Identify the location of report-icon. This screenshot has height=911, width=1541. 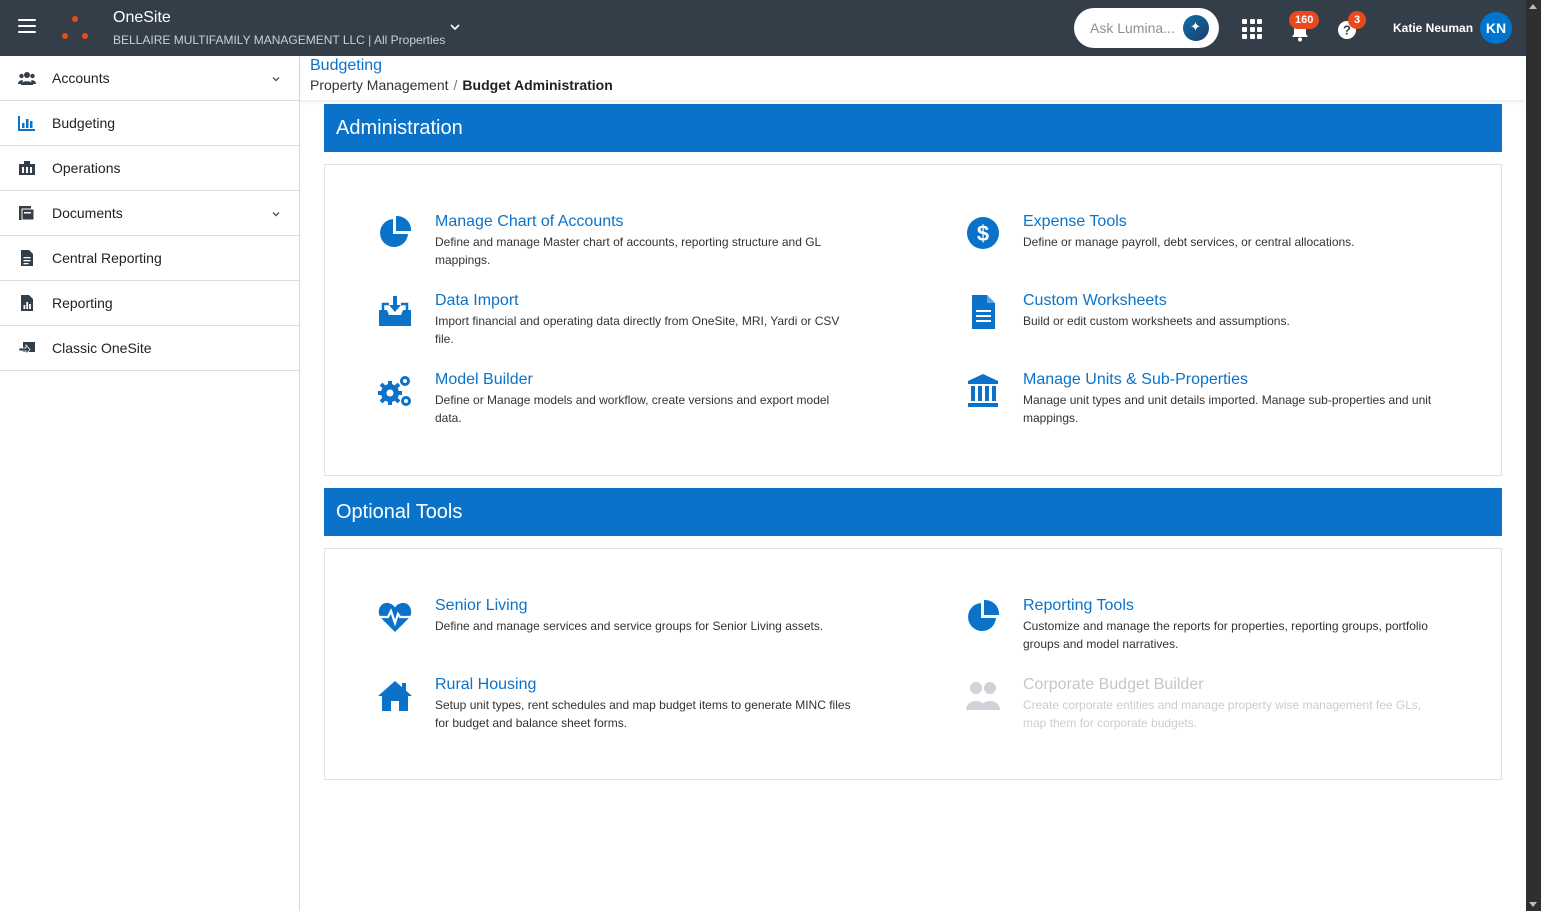
(27, 303).